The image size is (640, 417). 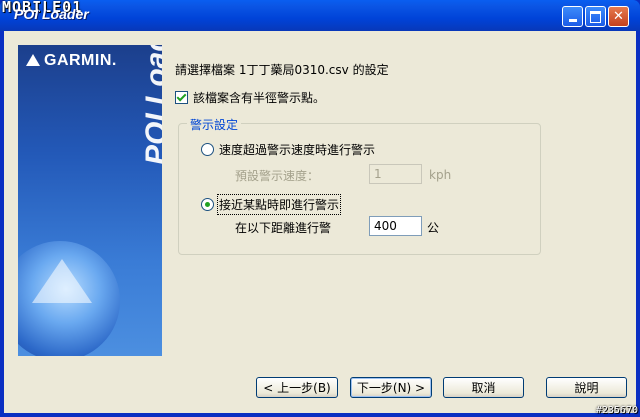 What do you see at coordinates (297, 387) in the screenshot?
I see `back-button: < 上一步(B)` at bounding box center [297, 387].